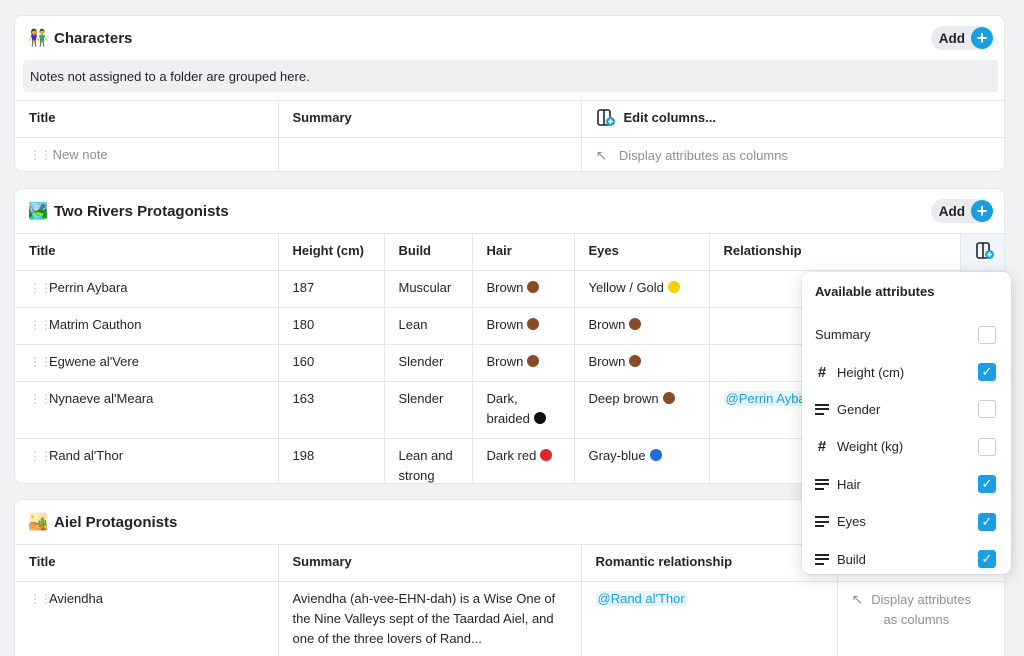 The width and height of the screenshot is (1024, 656). What do you see at coordinates (623, 398) in the screenshot?
I see `eyes-value: Deep brown` at bounding box center [623, 398].